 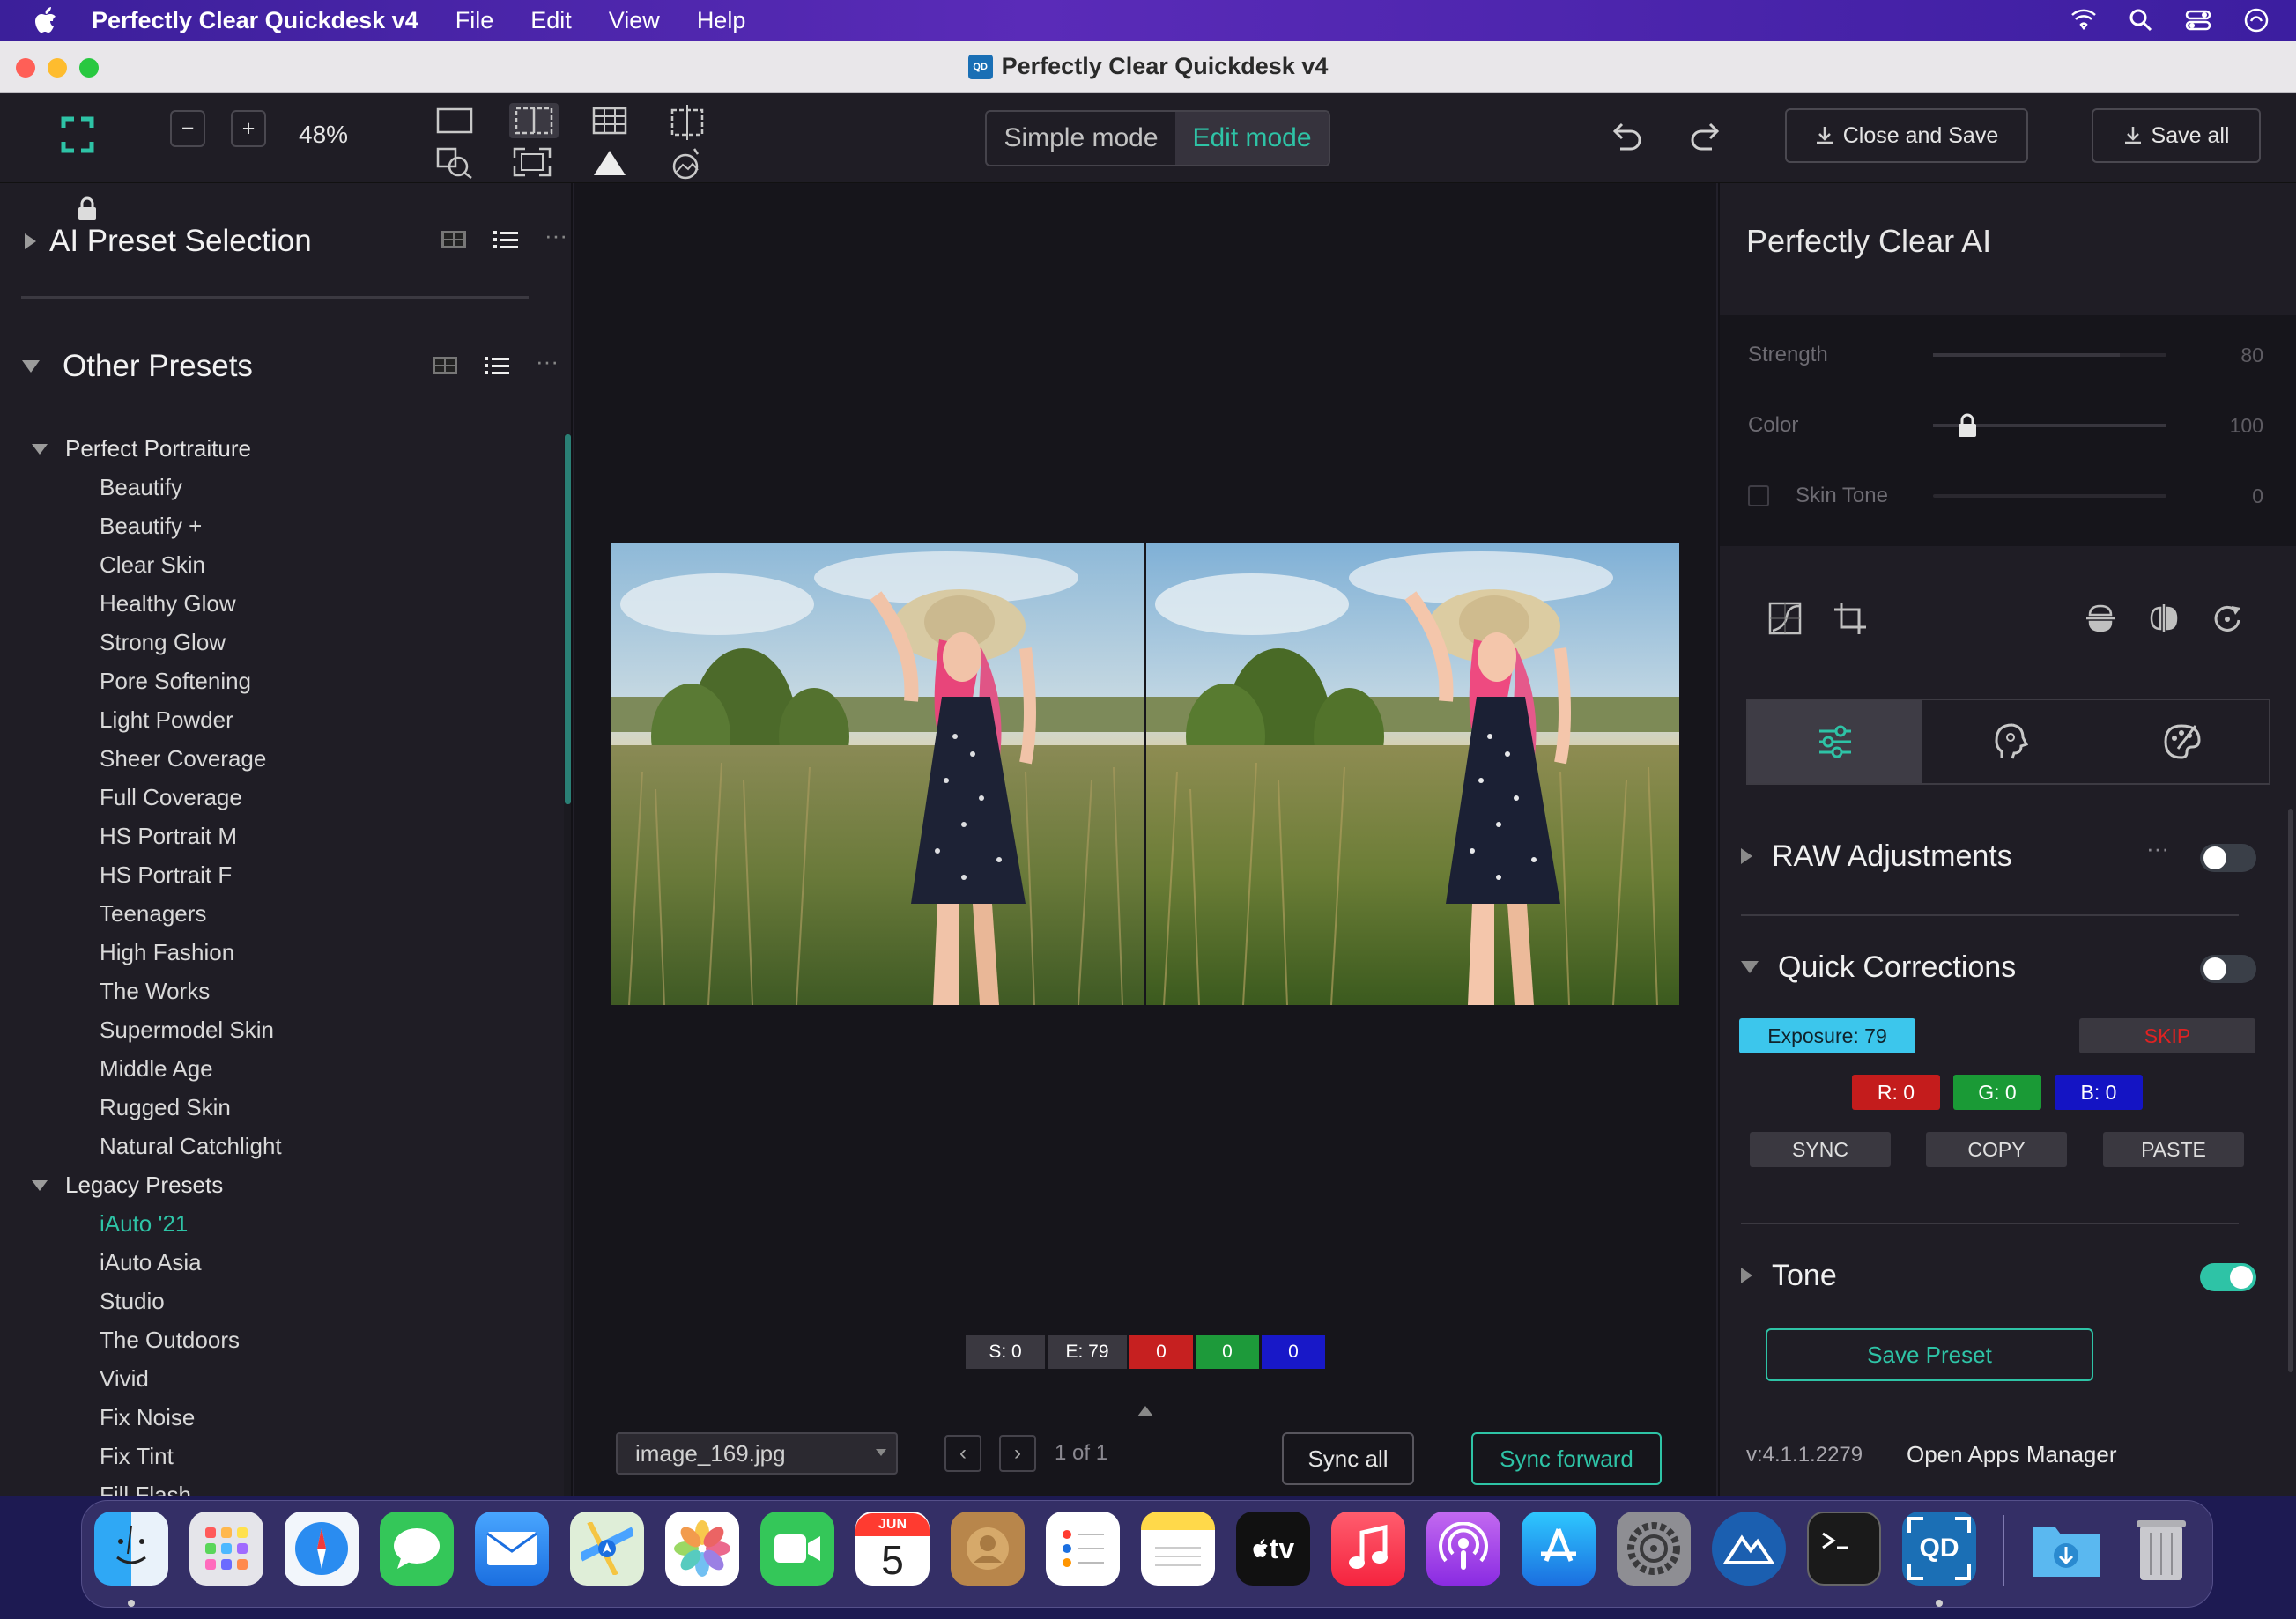 I want to click on next-image-button: ›, so click(x=1017, y=1453).